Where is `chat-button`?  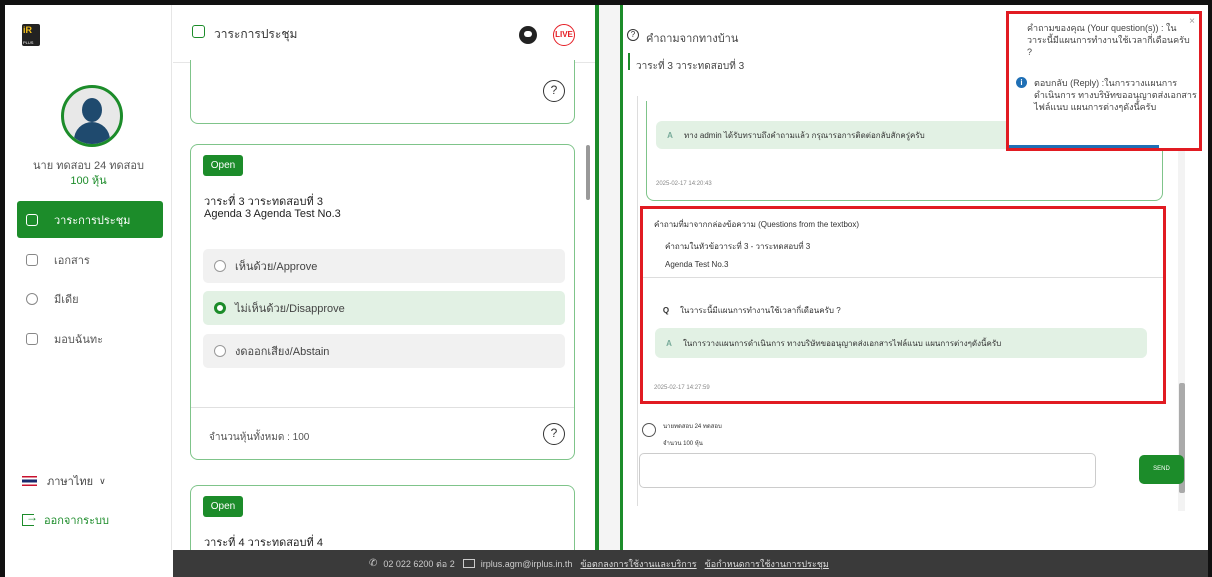
chat-button is located at coordinates (528, 35).